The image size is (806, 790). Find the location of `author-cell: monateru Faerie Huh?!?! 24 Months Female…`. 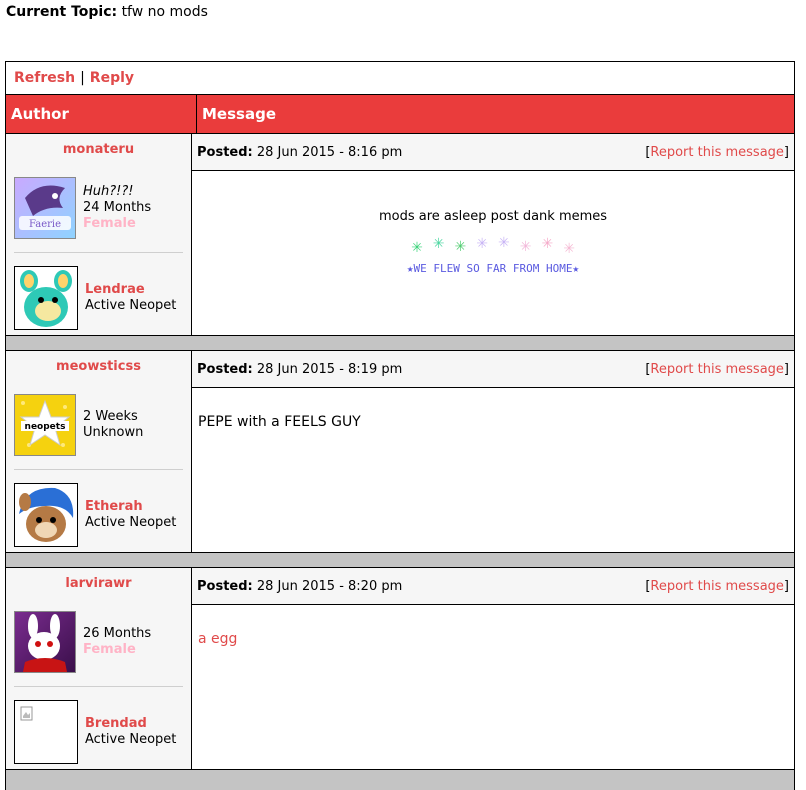

author-cell: monateru Faerie Huh?!?! 24 Months Female… is located at coordinates (99, 234).